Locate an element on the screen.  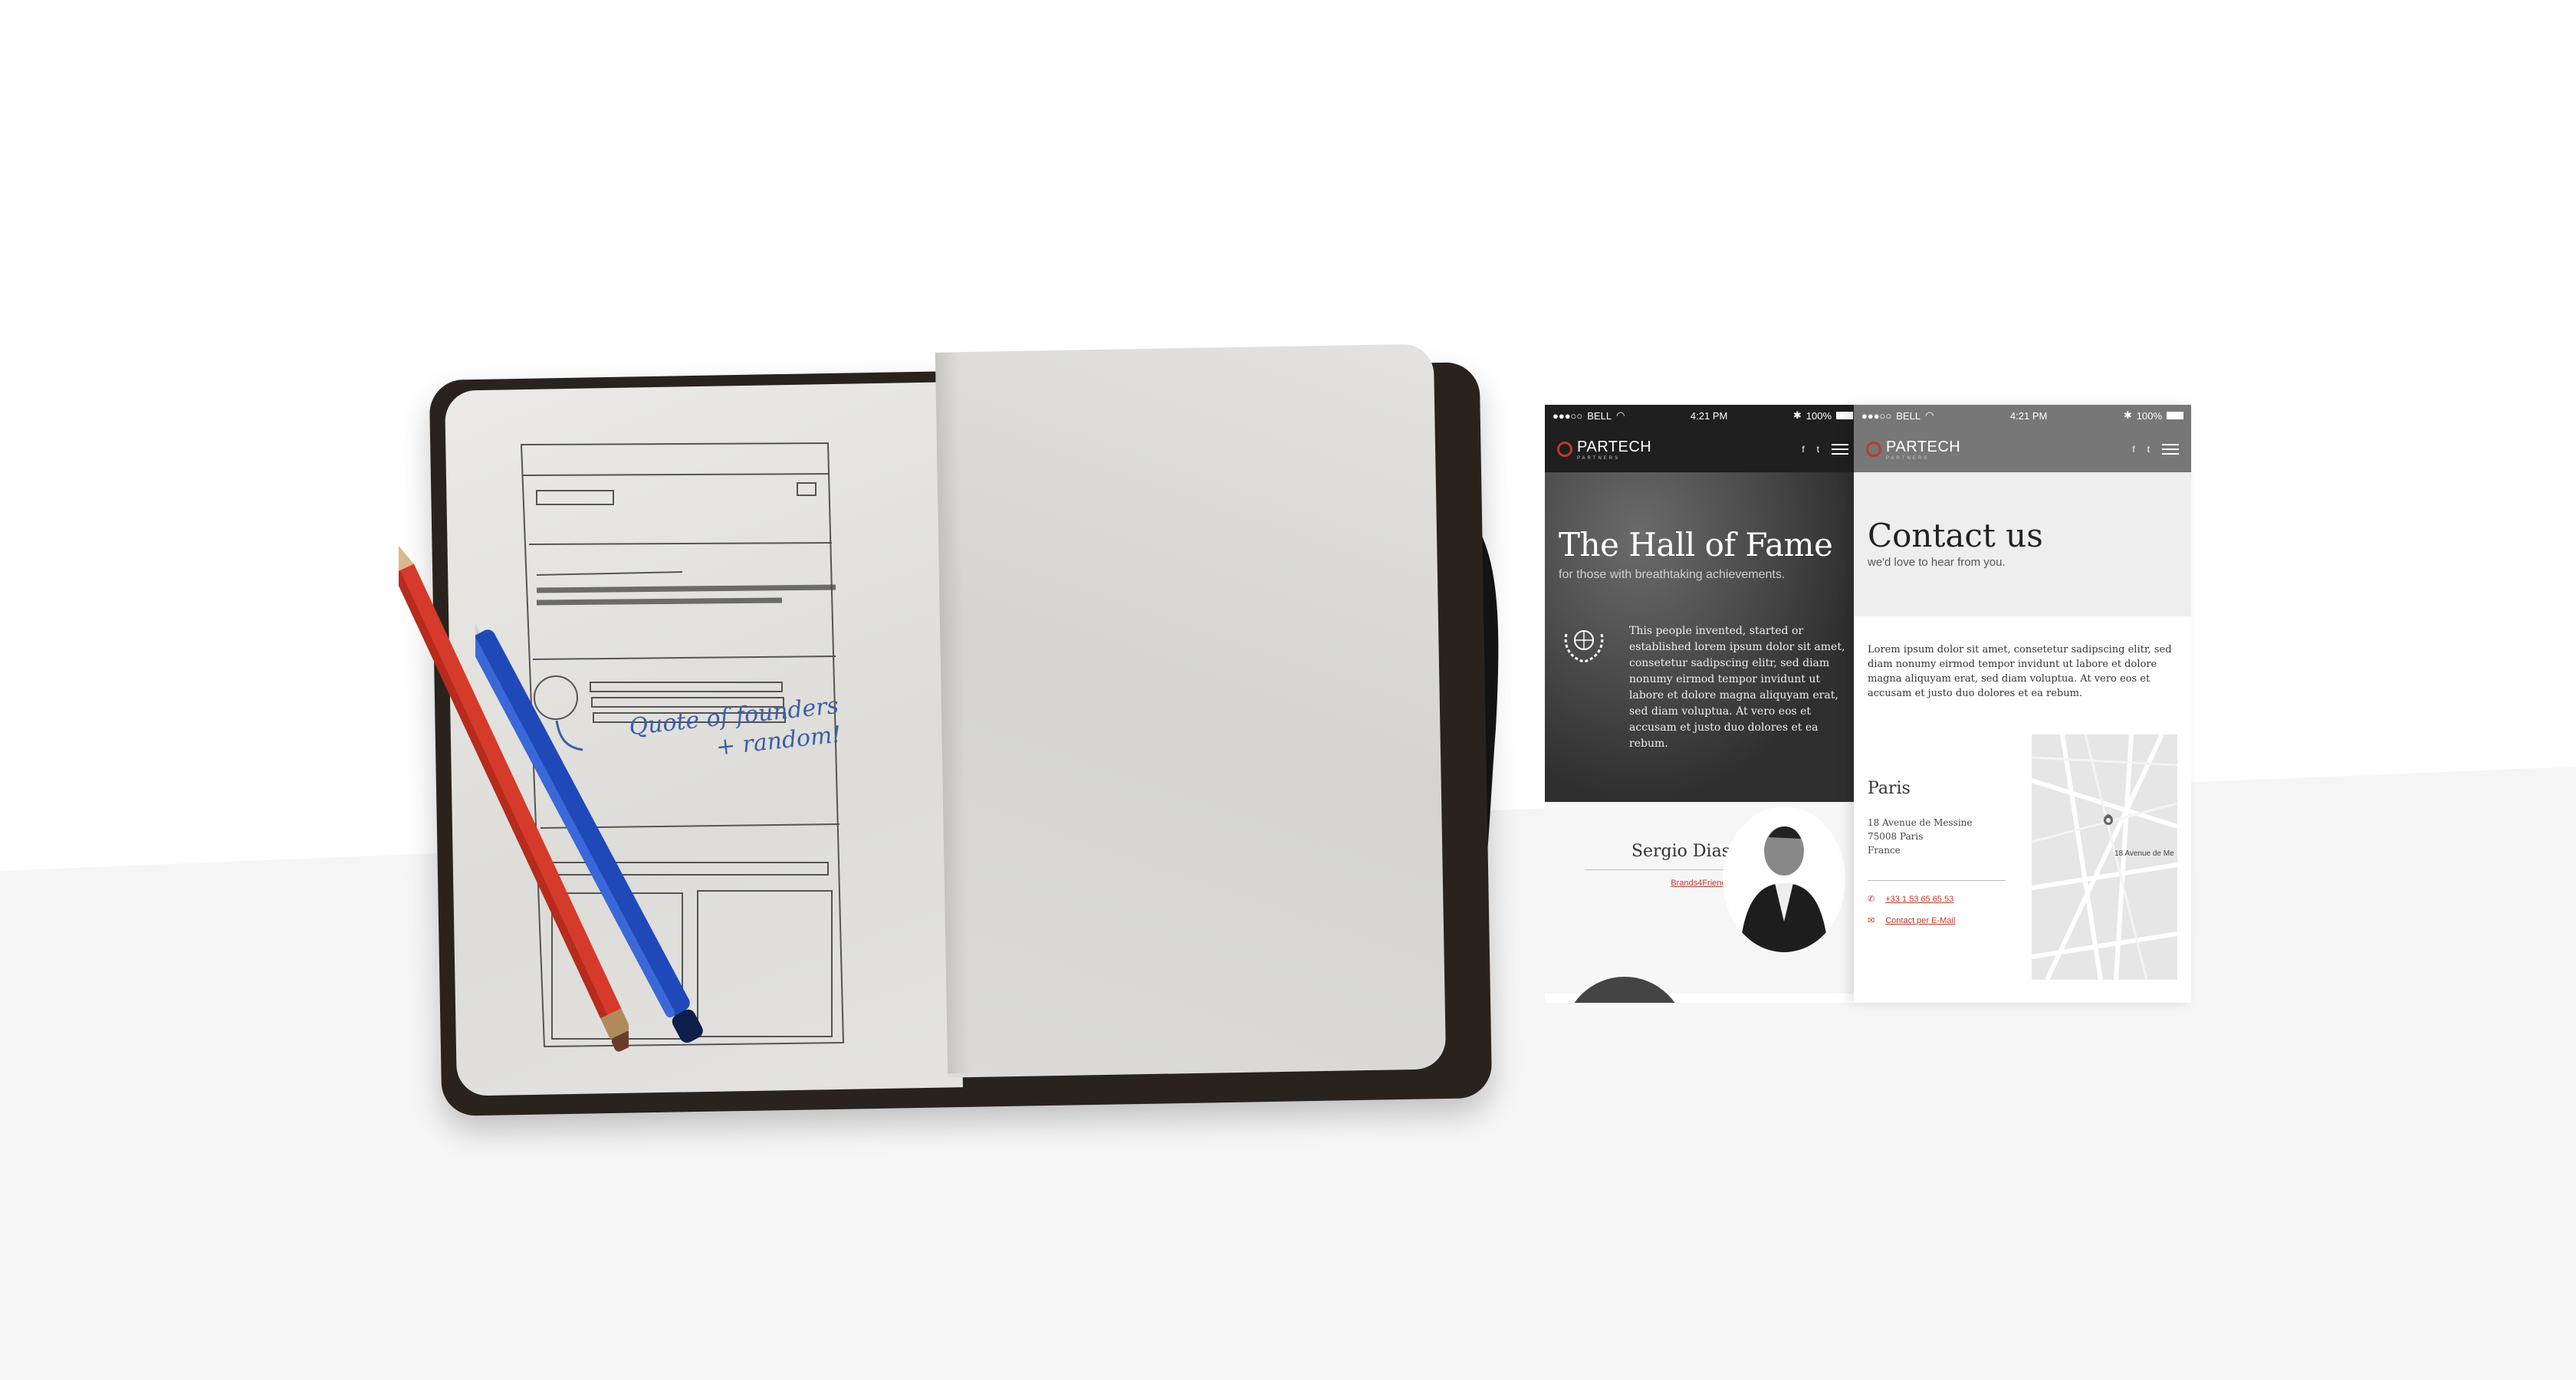
email-label: Contact per E-Mail is located at coordinates (1921, 920).